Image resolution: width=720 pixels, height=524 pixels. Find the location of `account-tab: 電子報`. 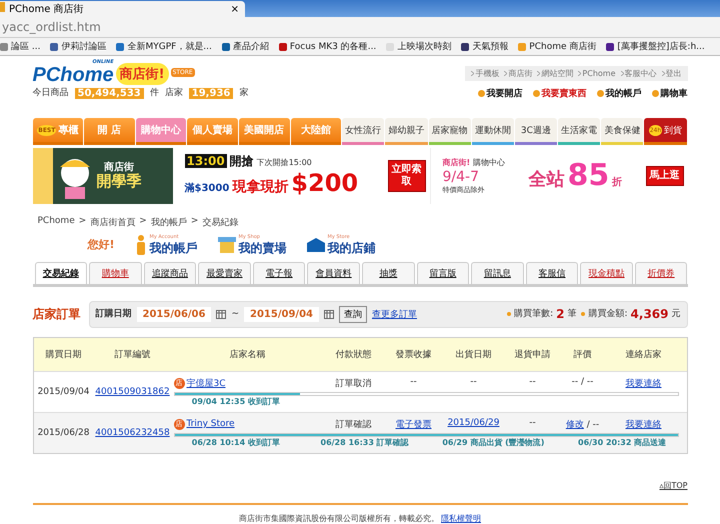

account-tab: 電子報 is located at coordinates (279, 273).